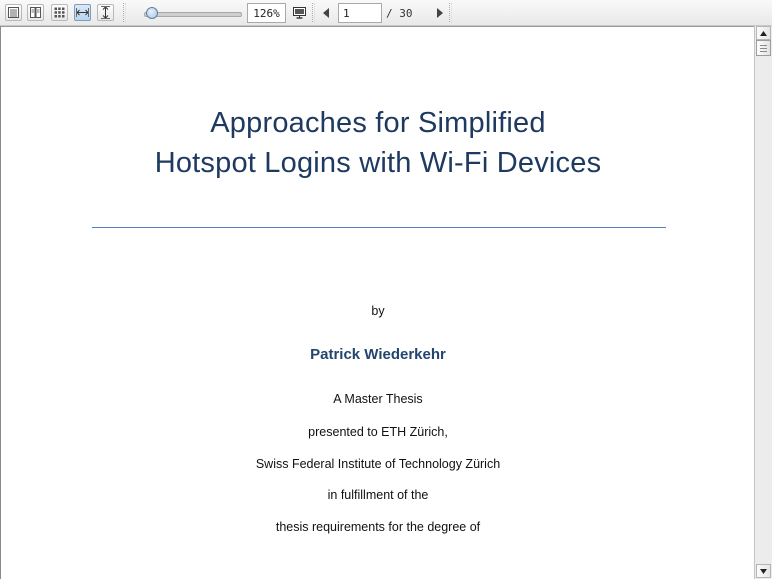  I want to click on two-page-view-button, so click(35, 12).